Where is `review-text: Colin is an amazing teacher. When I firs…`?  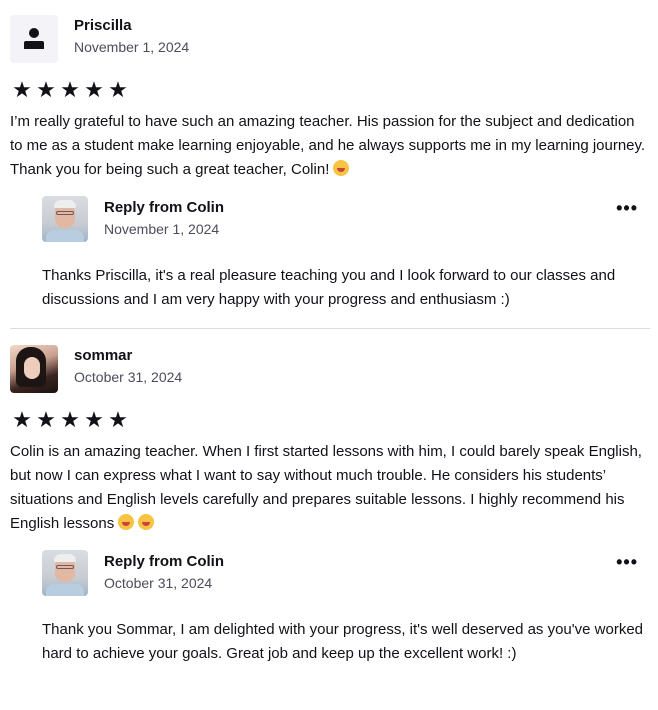 review-text: Colin is an amazing teacher. When I firs… is located at coordinates (330, 488).